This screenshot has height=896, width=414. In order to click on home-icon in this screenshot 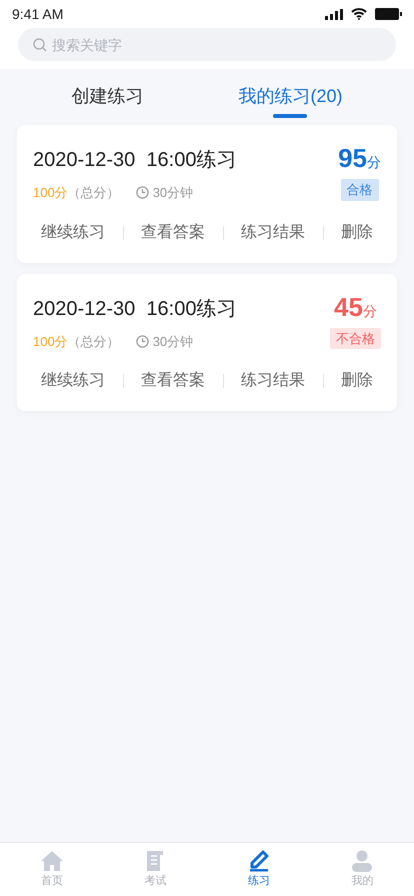, I will do `click(52, 861)`.